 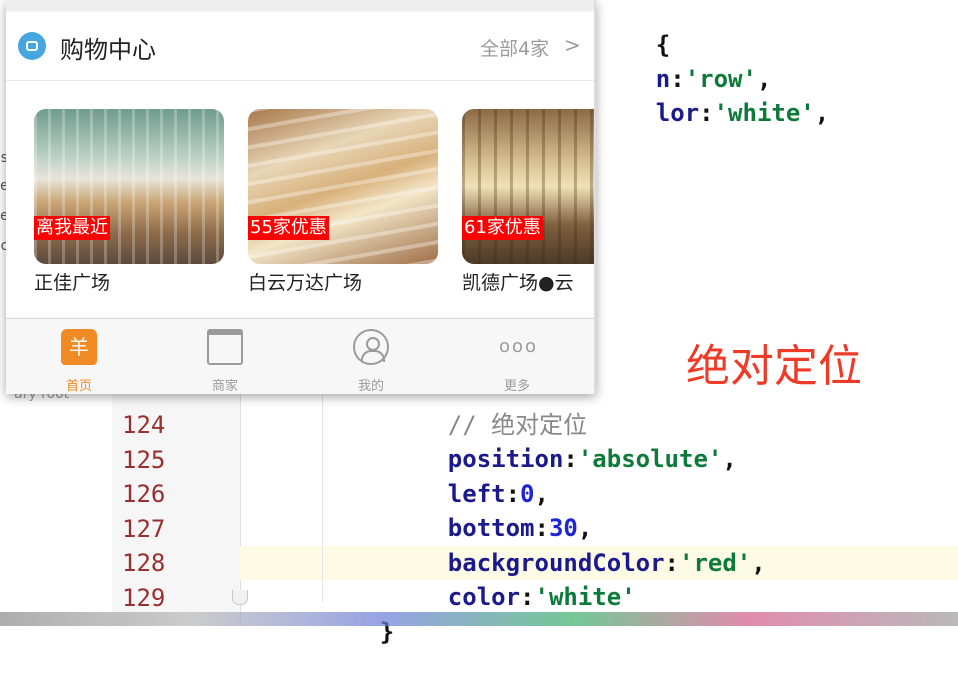 I want to click on mall-card: 55家优惠 白云万达广场, so click(x=343, y=202).